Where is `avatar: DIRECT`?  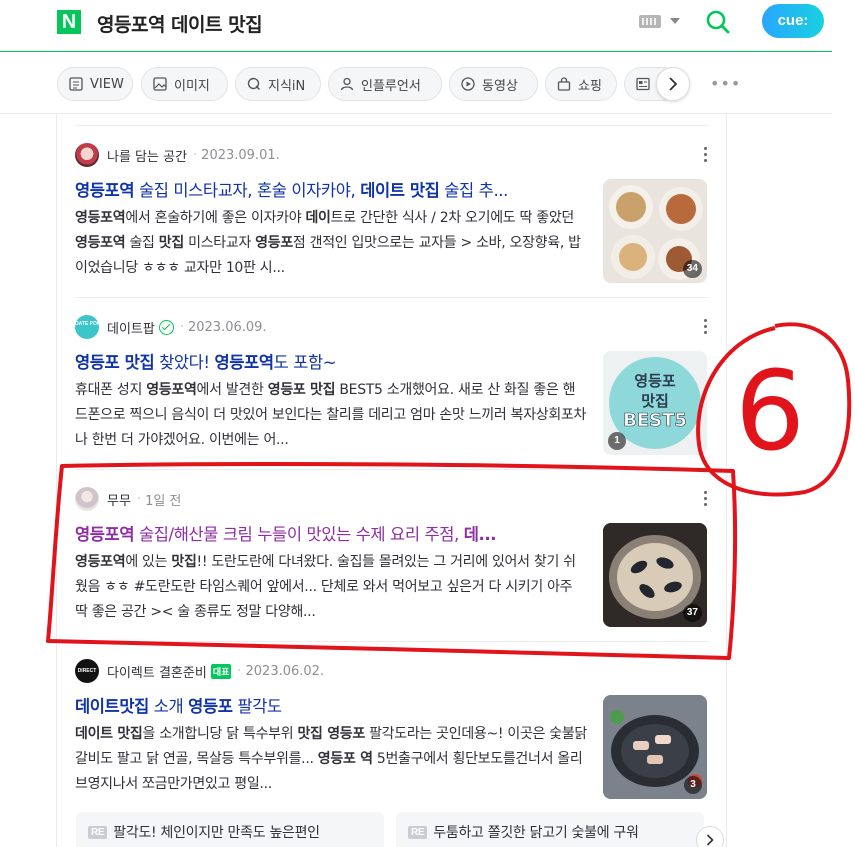
avatar: DIRECT is located at coordinates (87, 671).